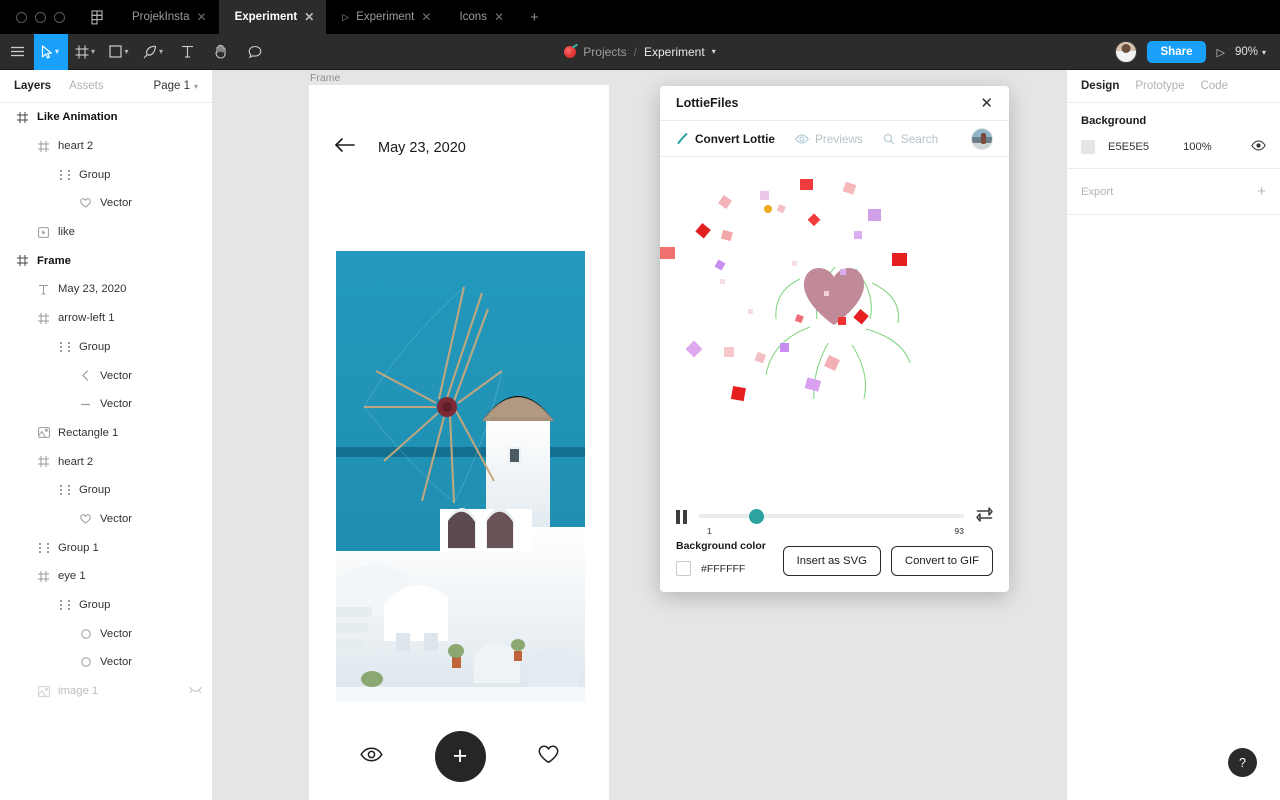 This screenshot has height=800, width=1280. I want to click on tab-experiment-active: Experiment ✕, so click(272, 17).